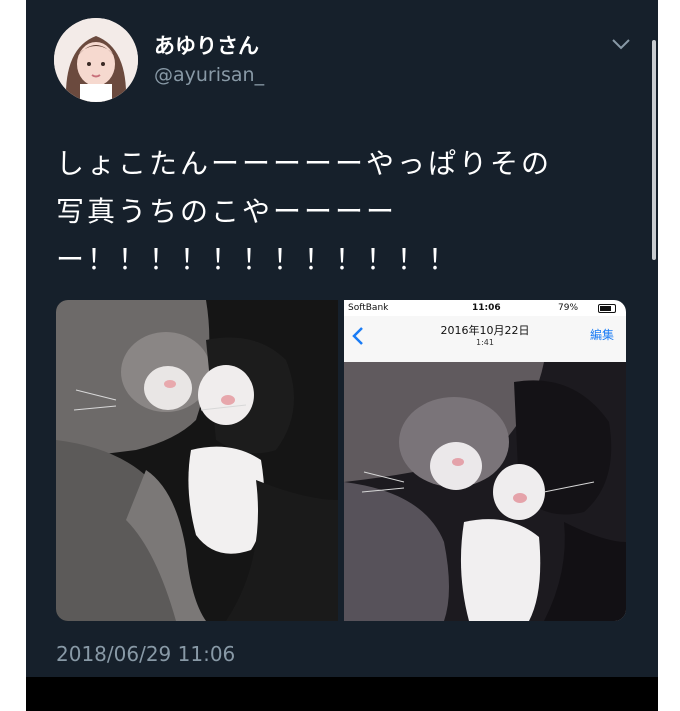  I want to click on display-name: あゆりさん, so click(206, 45).